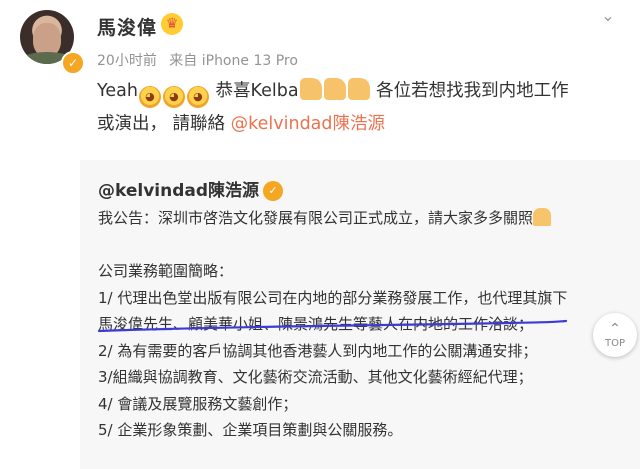 Image resolution: width=640 pixels, height=469 pixels. Describe the element at coordinates (254, 91) in the screenshot. I see `post-text-congrats: 恭喜Kelba` at that location.